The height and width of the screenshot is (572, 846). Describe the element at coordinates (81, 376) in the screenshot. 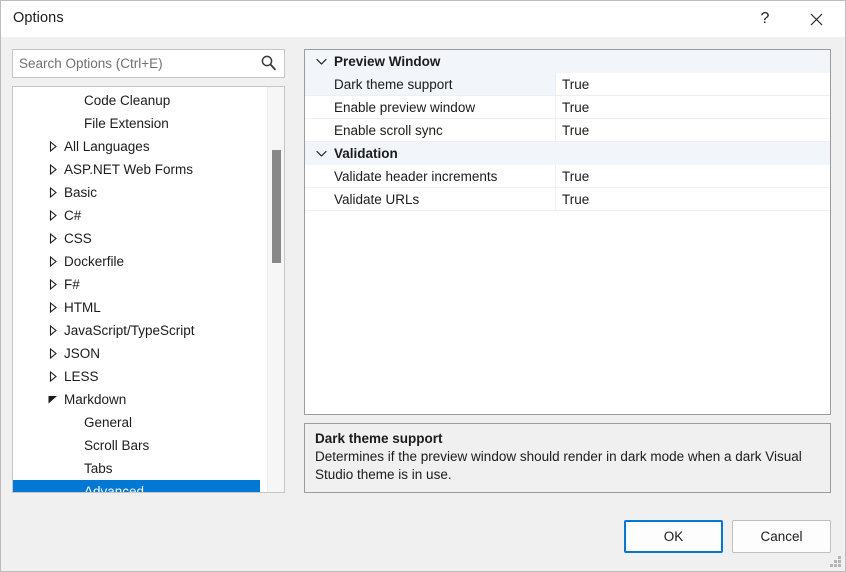

I see `tree-item-label: LESS` at that location.